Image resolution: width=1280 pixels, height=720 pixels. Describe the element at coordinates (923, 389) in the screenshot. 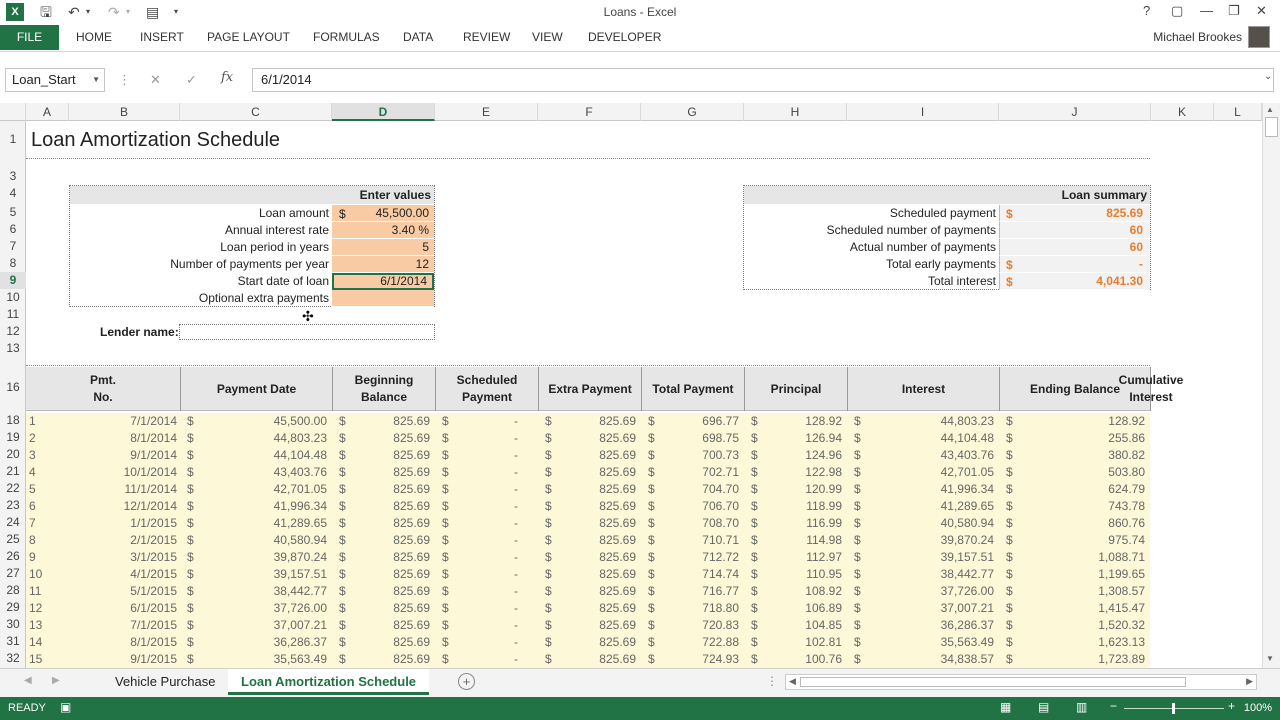

I see `table-header-cell: Interest` at that location.